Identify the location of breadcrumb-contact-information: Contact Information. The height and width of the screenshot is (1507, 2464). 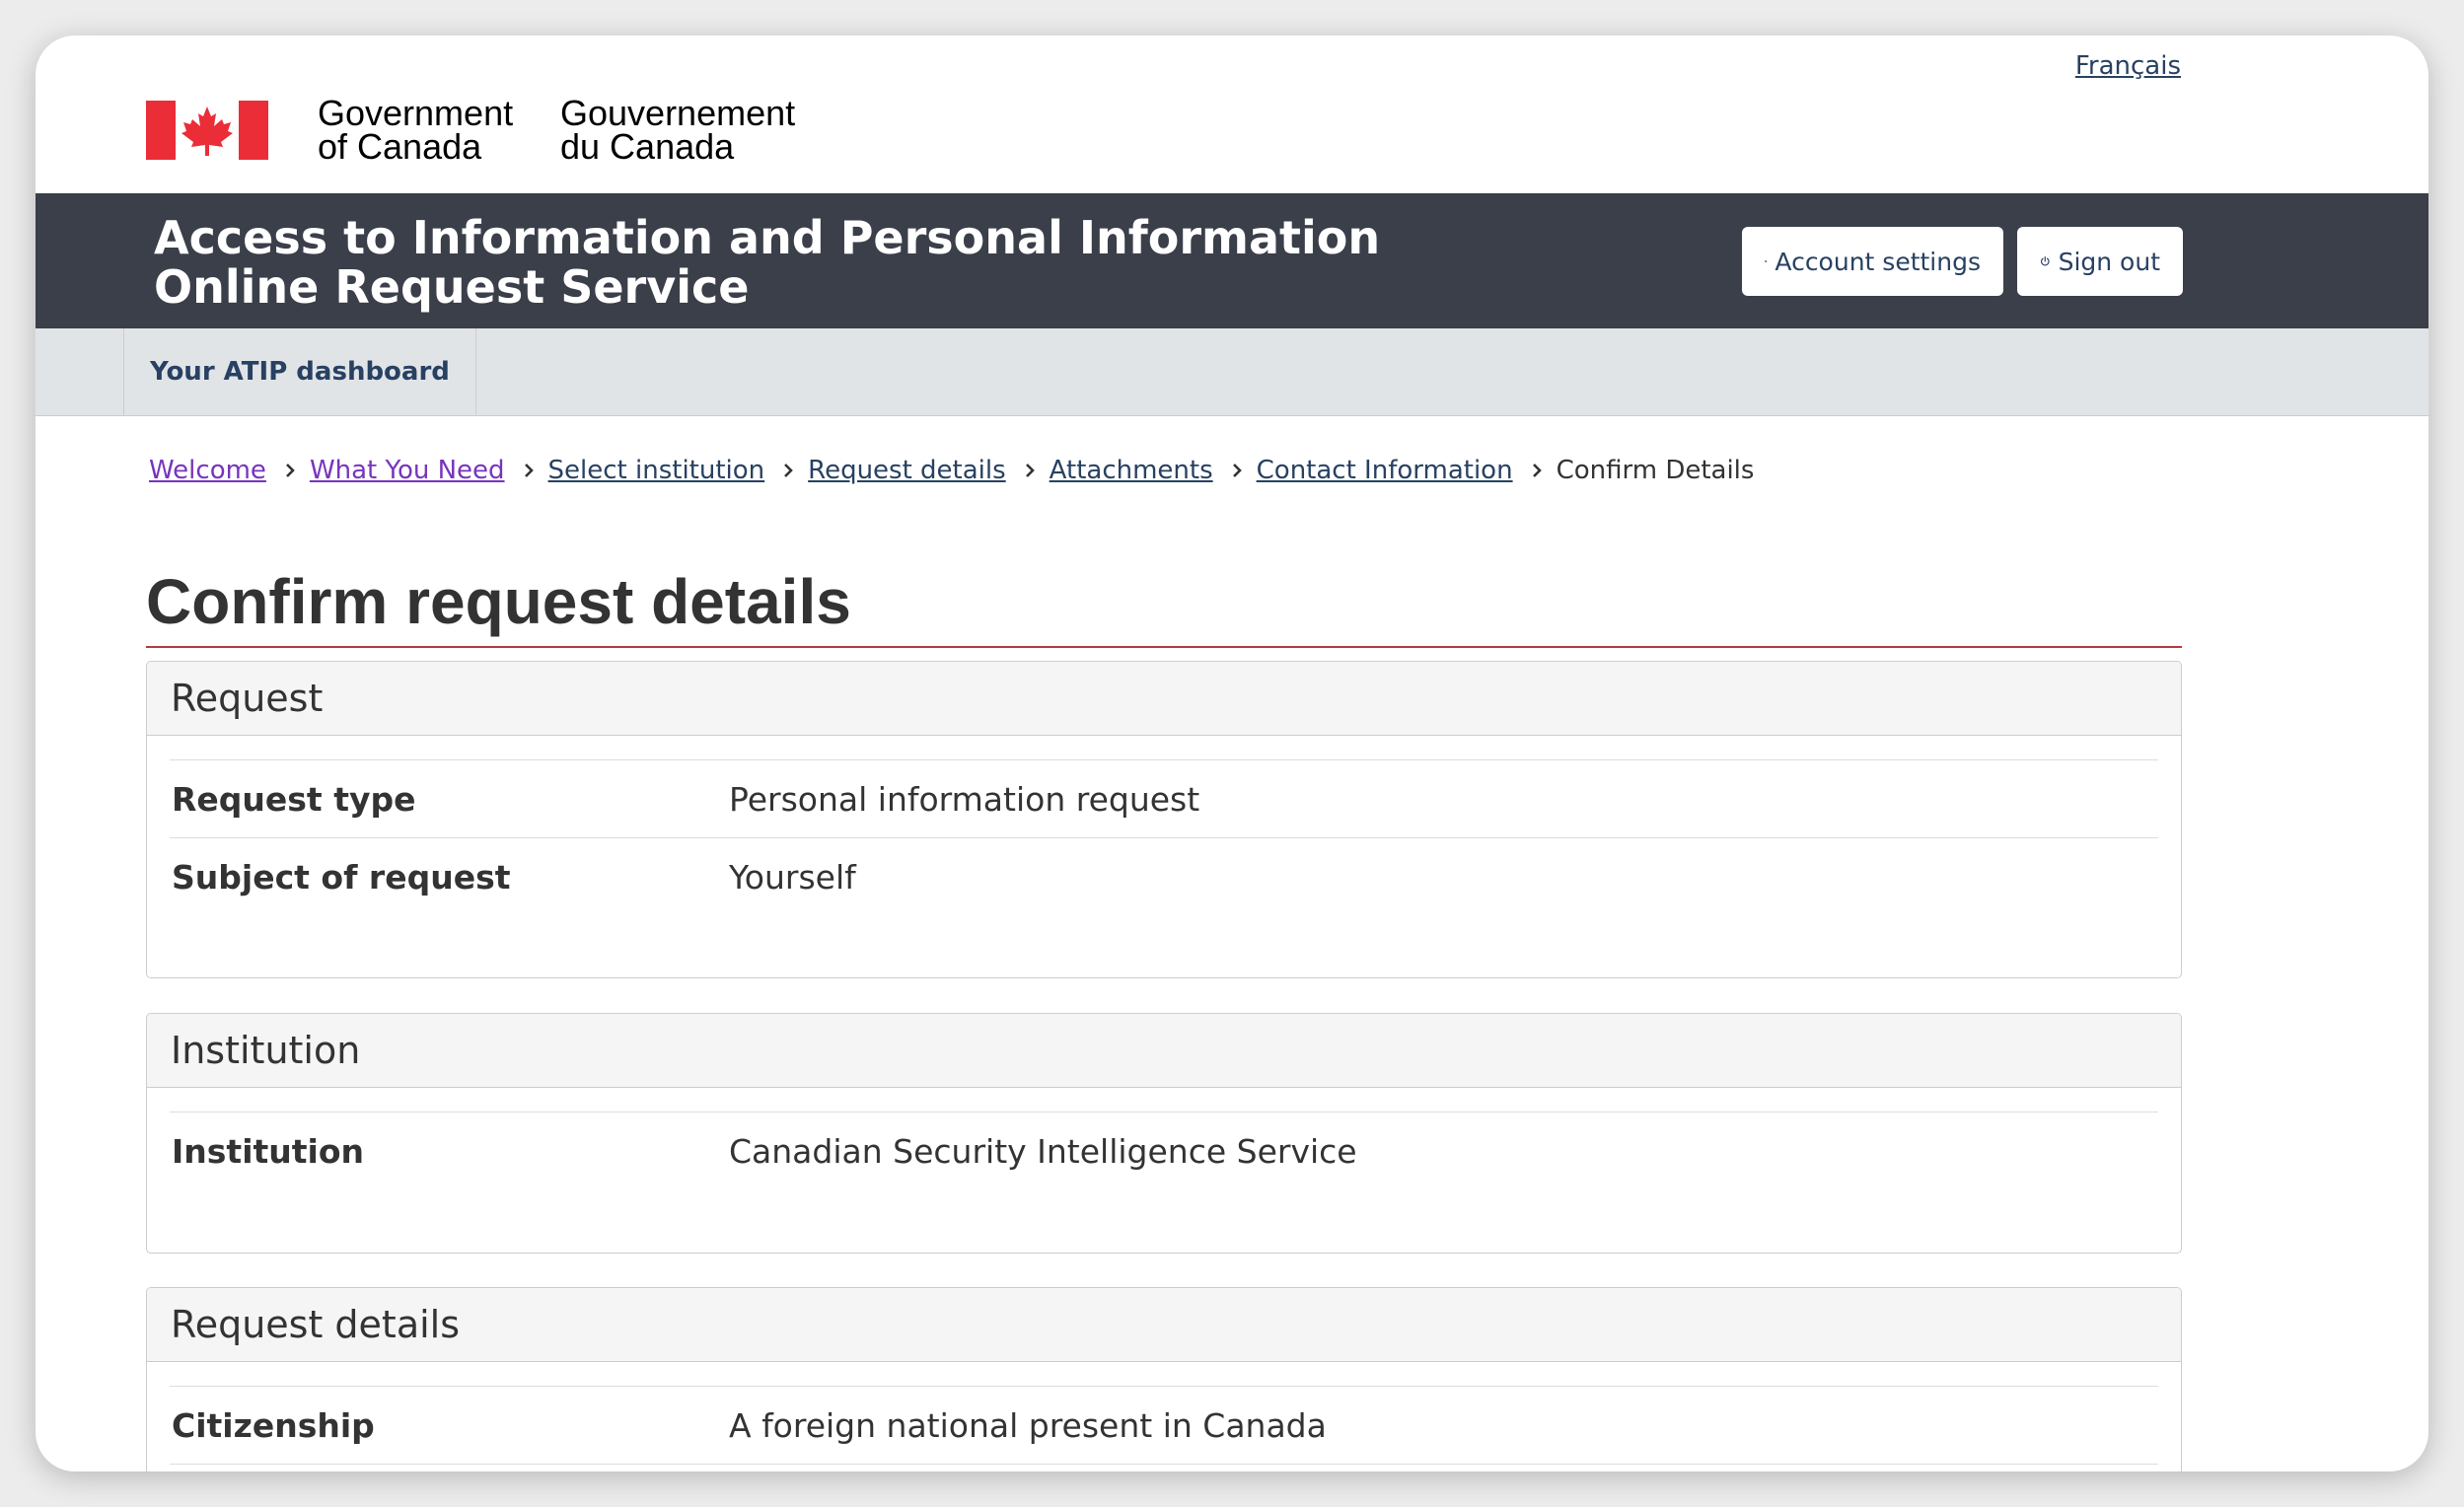
(1385, 470).